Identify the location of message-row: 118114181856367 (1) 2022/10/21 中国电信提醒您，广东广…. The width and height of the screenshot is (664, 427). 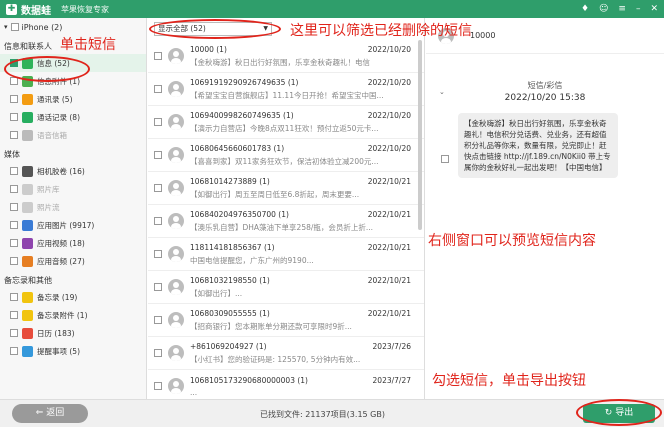
(286, 254).